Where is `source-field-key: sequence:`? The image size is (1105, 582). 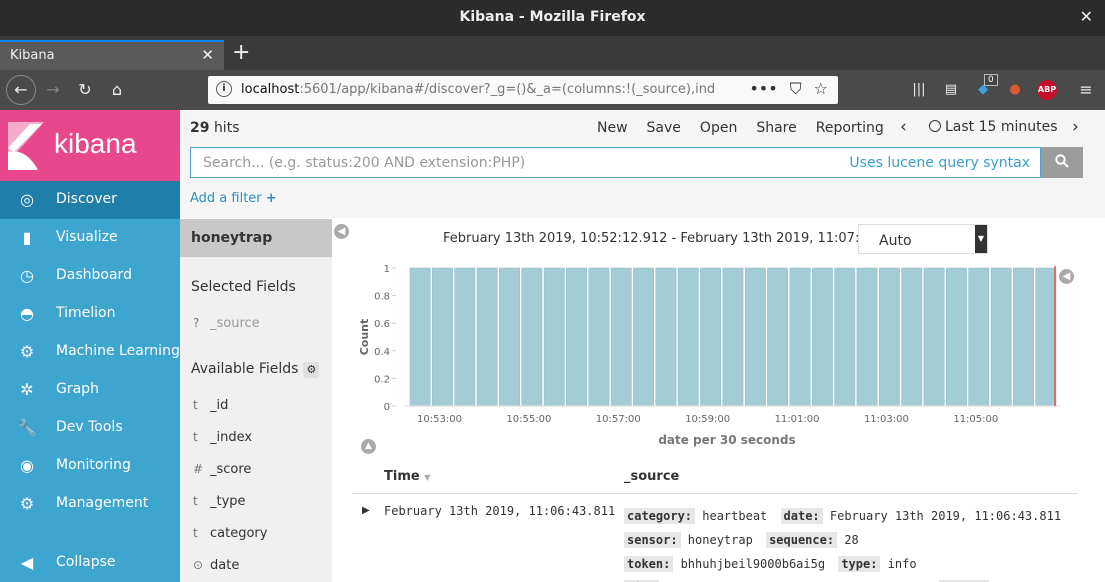
source-field-key: sequence: is located at coordinates (802, 540).